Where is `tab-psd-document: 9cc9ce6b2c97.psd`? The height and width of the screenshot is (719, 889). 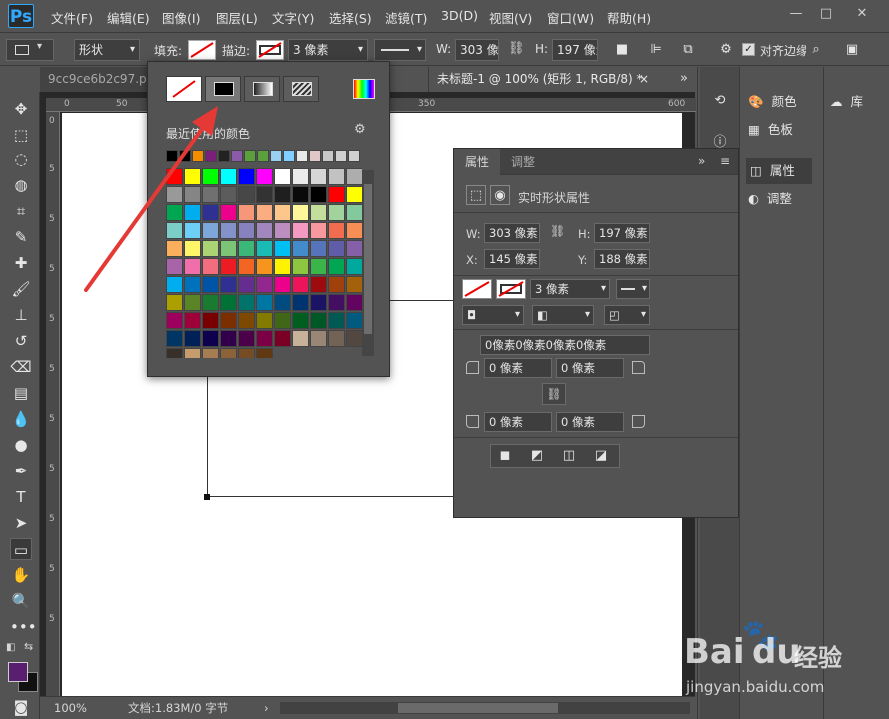
tab-psd-document: 9cc9ce6b2c97.psd is located at coordinates (94, 79).